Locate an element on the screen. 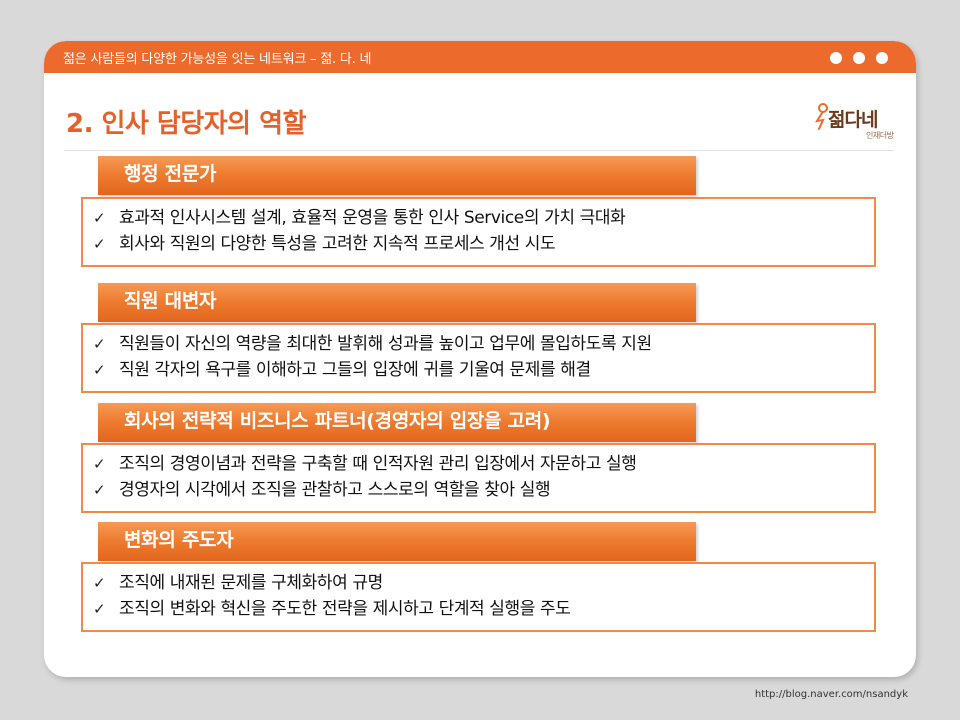 This screenshot has height=720, width=960. bullet-item: ✓ 경영자의 시각에서 조직을 관찰하고 스스로의 역할을 찾아 실행 is located at coordinates (483, 490).